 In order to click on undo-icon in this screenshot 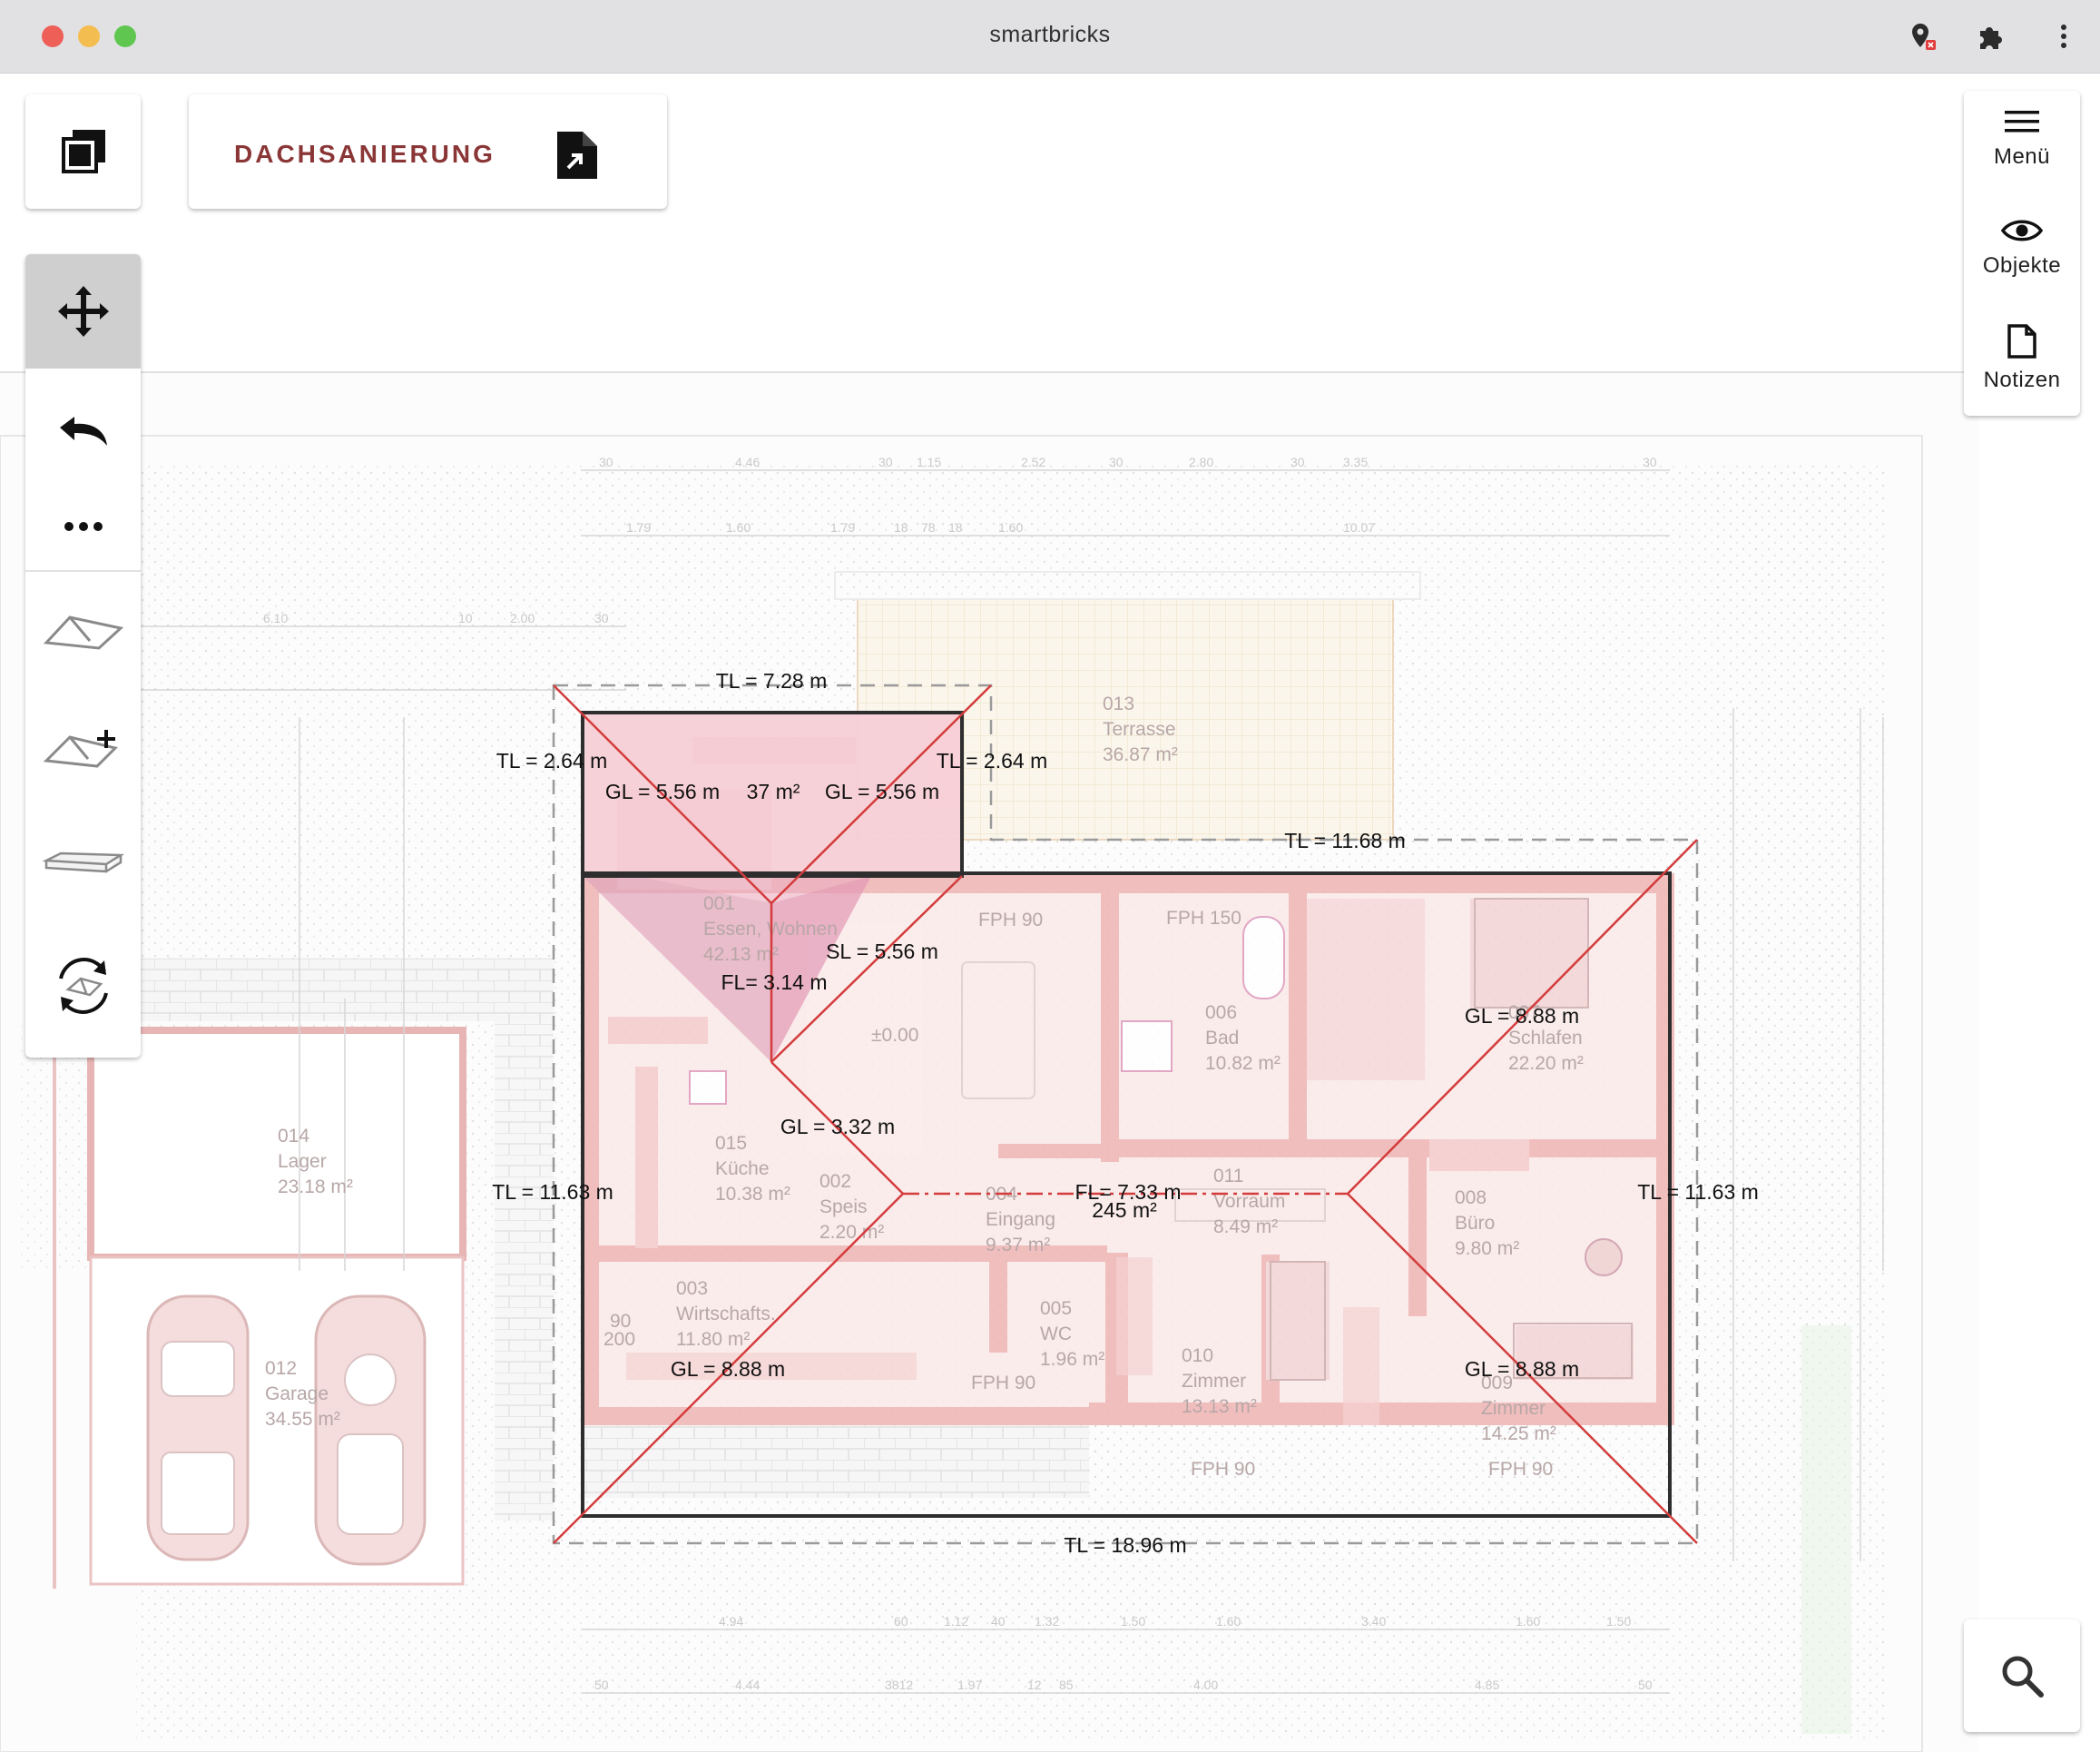, I will do `click(83, 431)`.